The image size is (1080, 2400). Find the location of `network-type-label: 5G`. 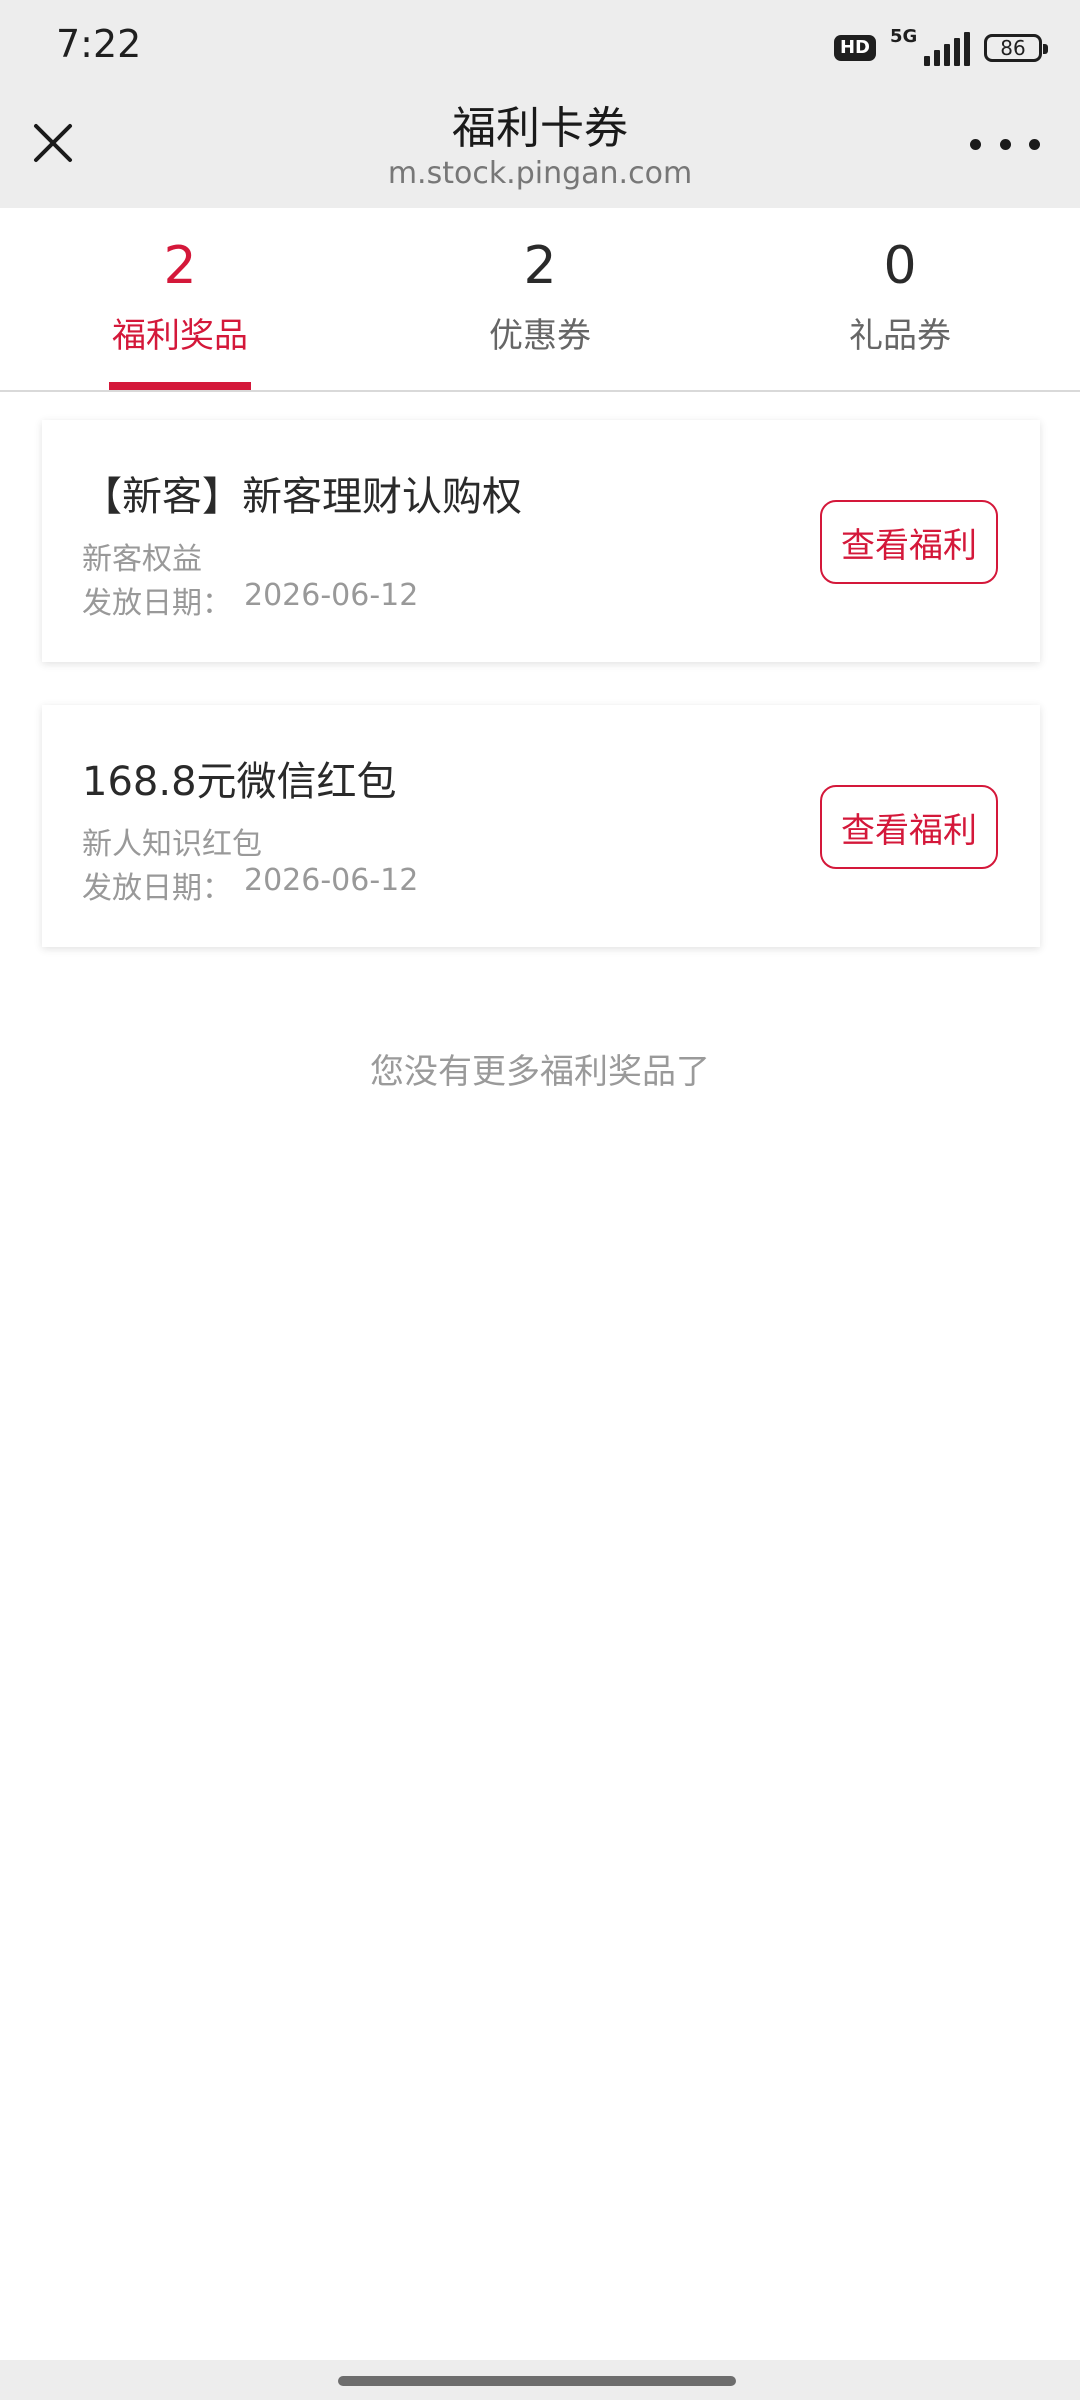

network-type-label: 5G is located at coordinates (904, 36).